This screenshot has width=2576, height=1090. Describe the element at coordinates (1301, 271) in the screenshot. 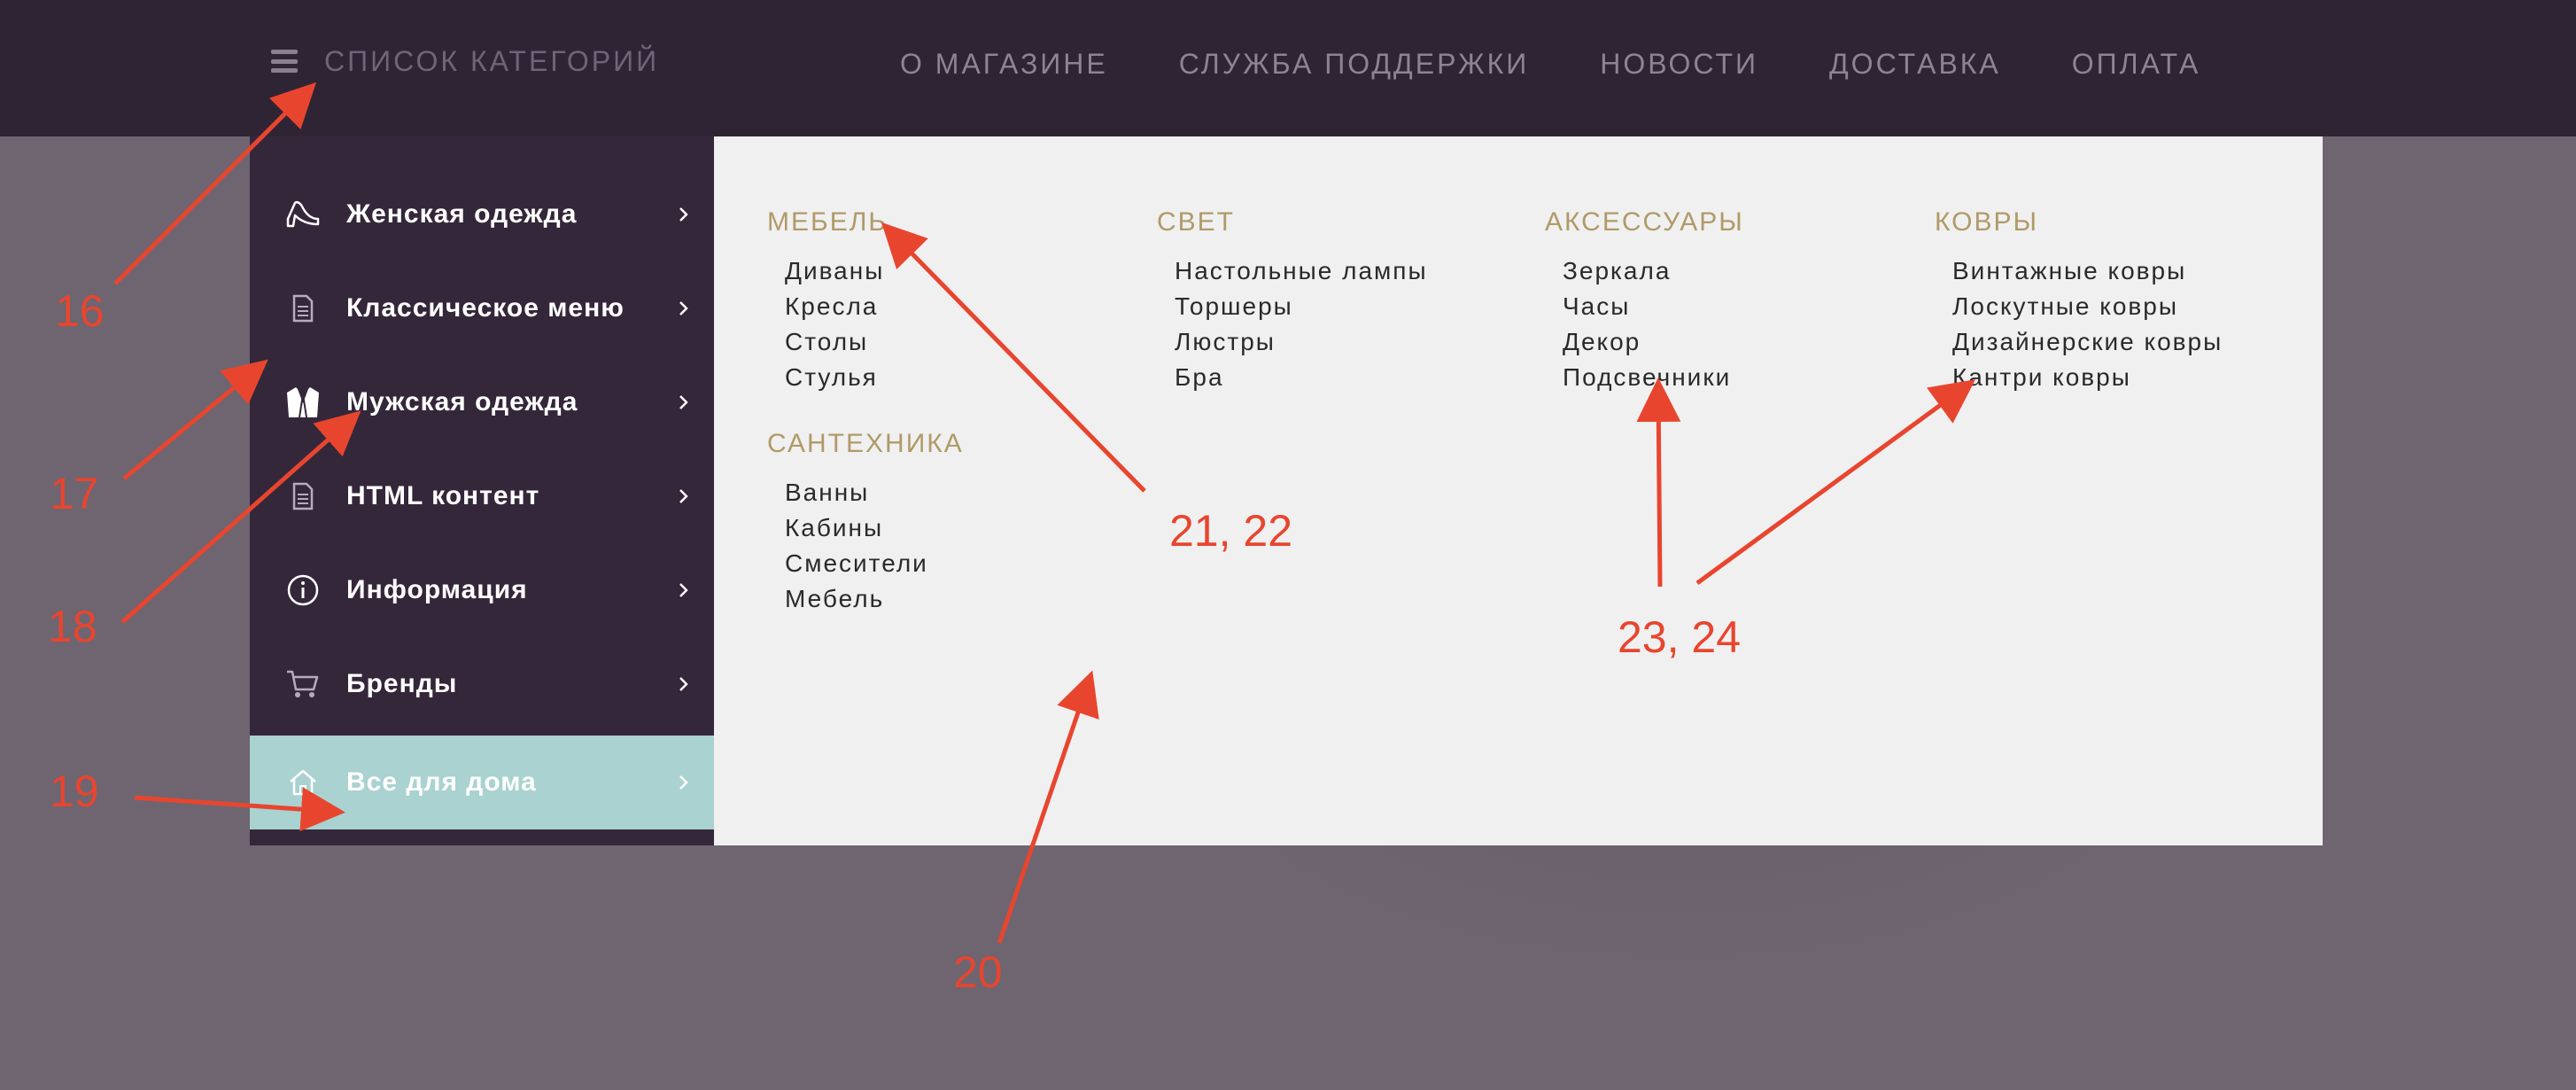

I see `menu-link: Настольные лампы` at that location.